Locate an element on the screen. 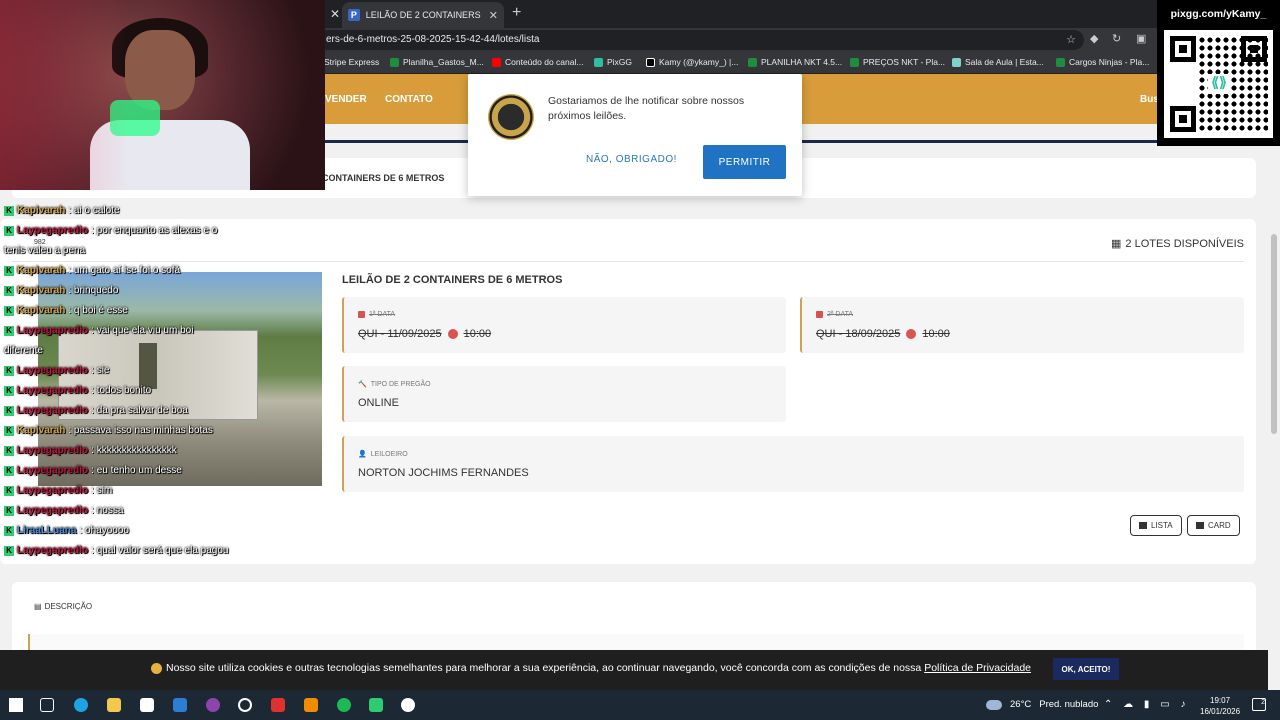 The image size is (1280, 720). browser-tab-active: P LEILÃO DE 2 CONTAINERS DE 6 ME ✕ is located at coordinates (423, 15).